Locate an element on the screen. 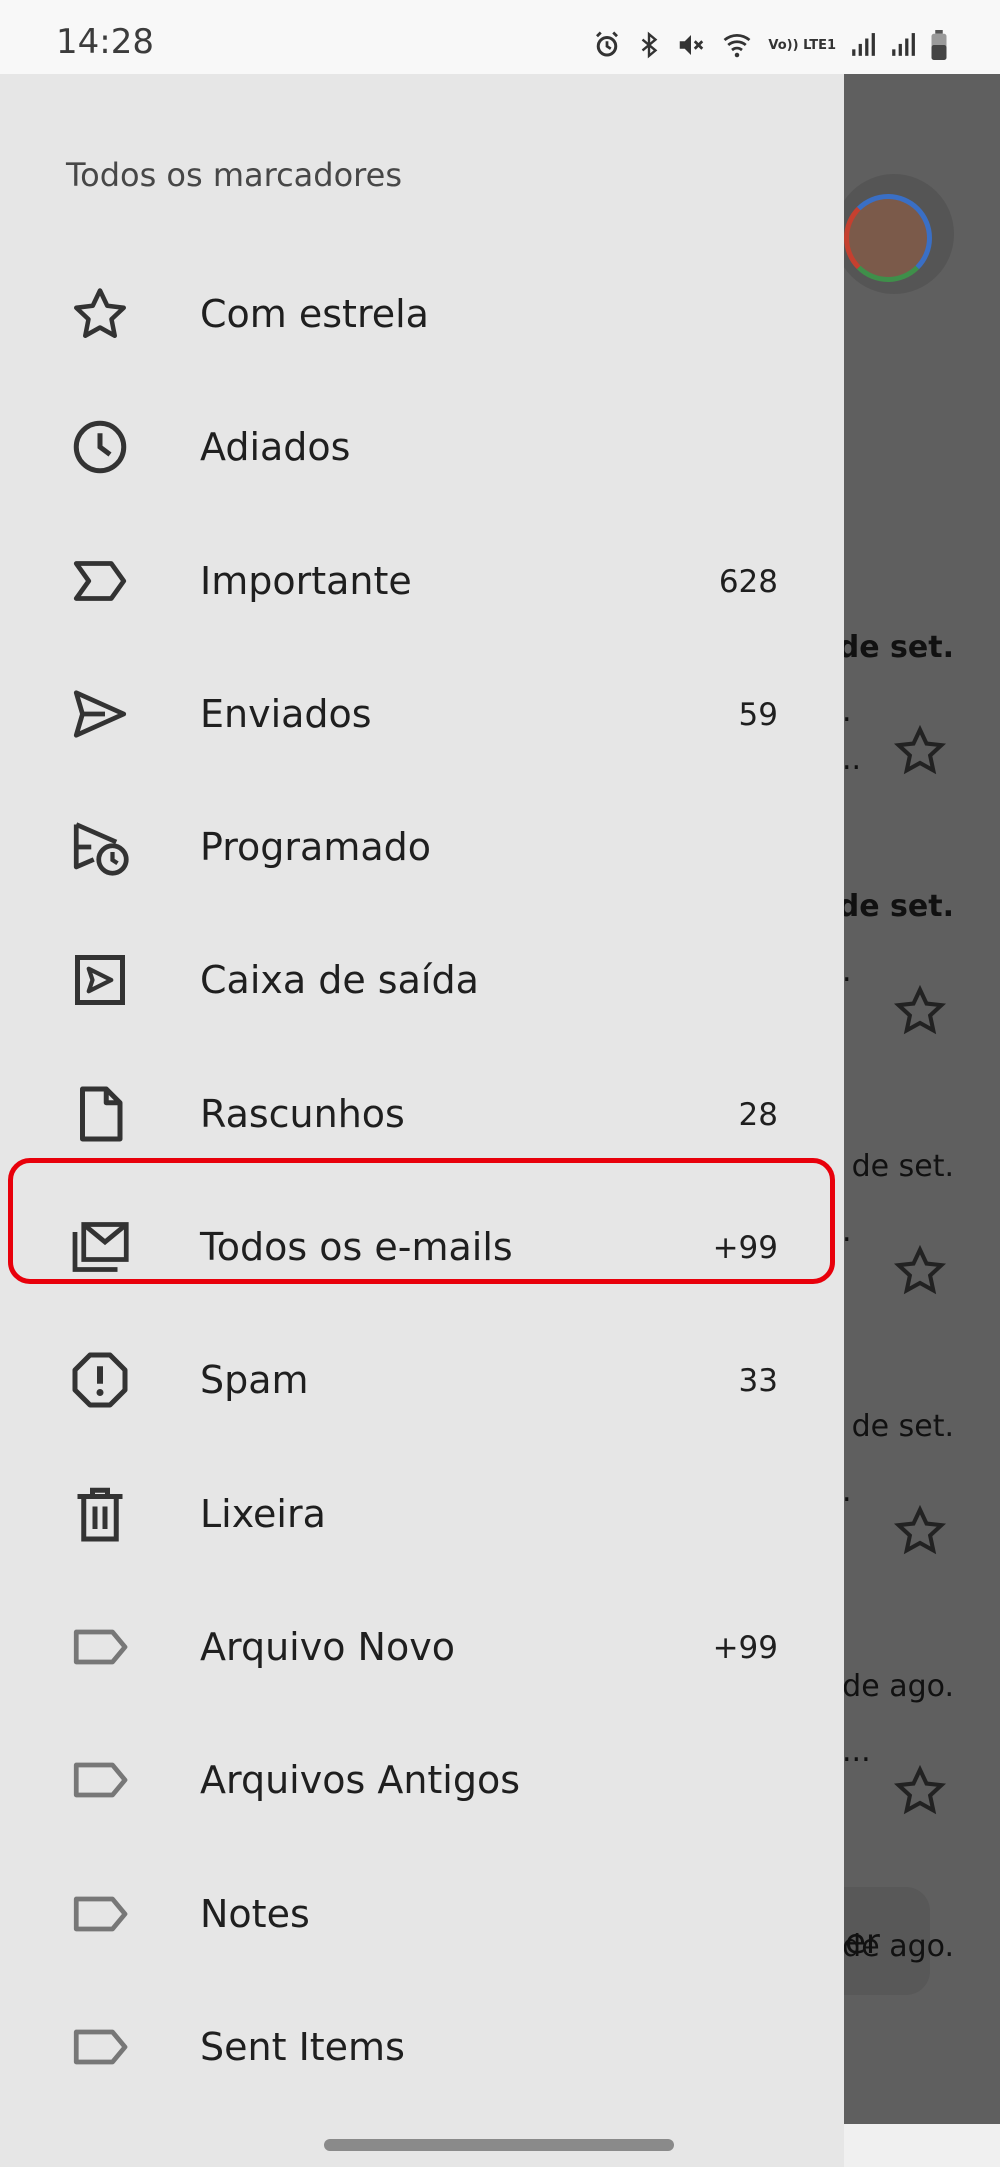 The width and height of the screenshot is (1000, 2167). drawer-item-label: Com estrela is located at coordinates (314, 314).